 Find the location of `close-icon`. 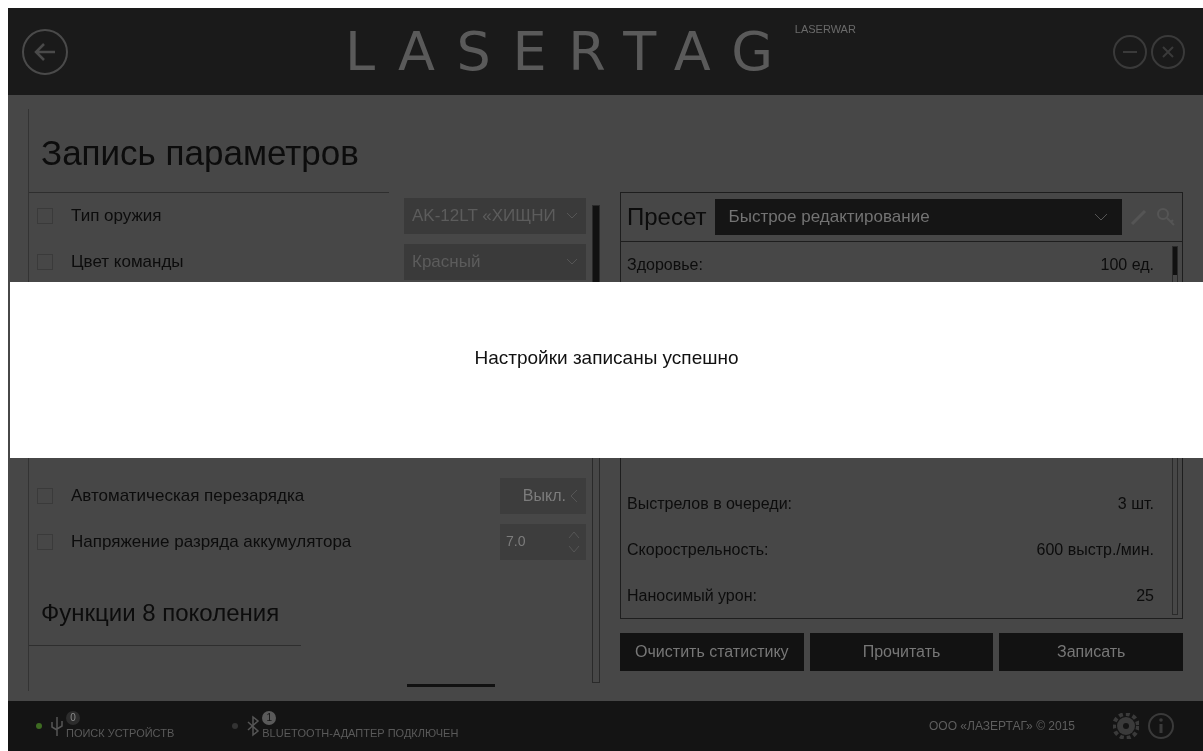

close-icon is located at coordinates (1168, 51).